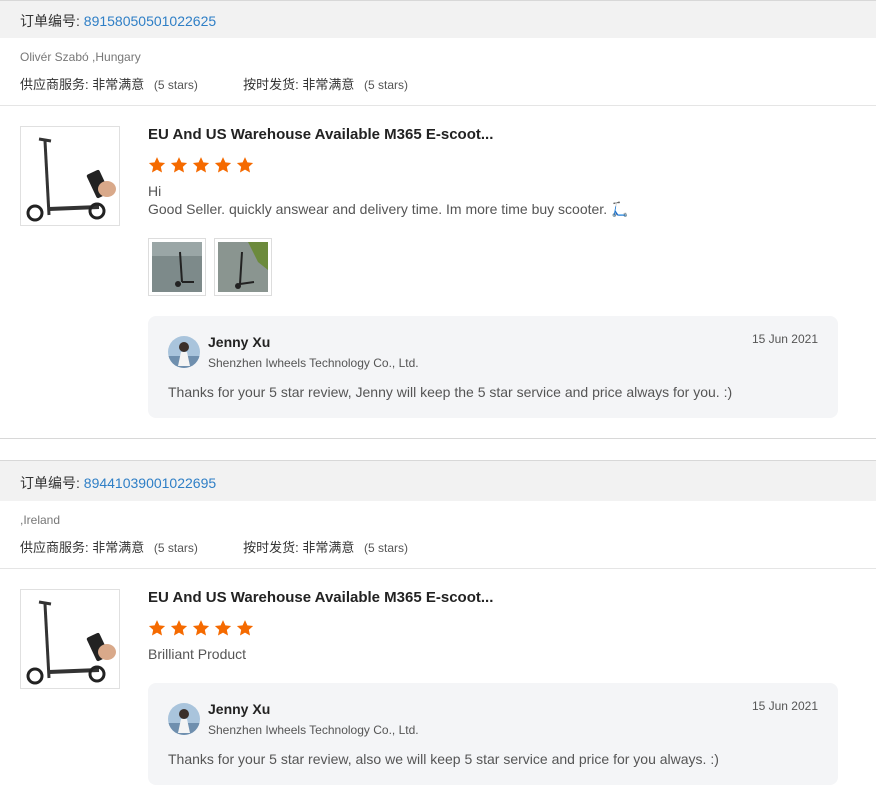 The width and height of the screenshot is (876, 794). I want to click on review-text: Brilliant Product, so click(197, 654).